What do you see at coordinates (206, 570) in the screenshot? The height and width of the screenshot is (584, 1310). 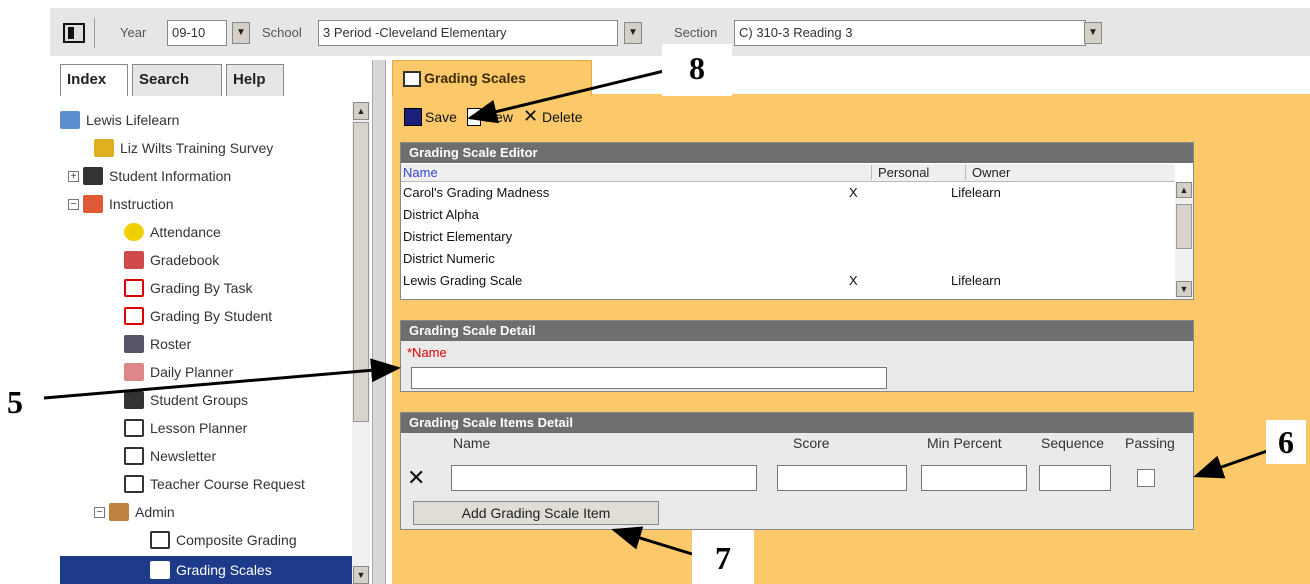 I see `tree-item-grading-scales: Grading Scales` at bounding box center [206, 570].